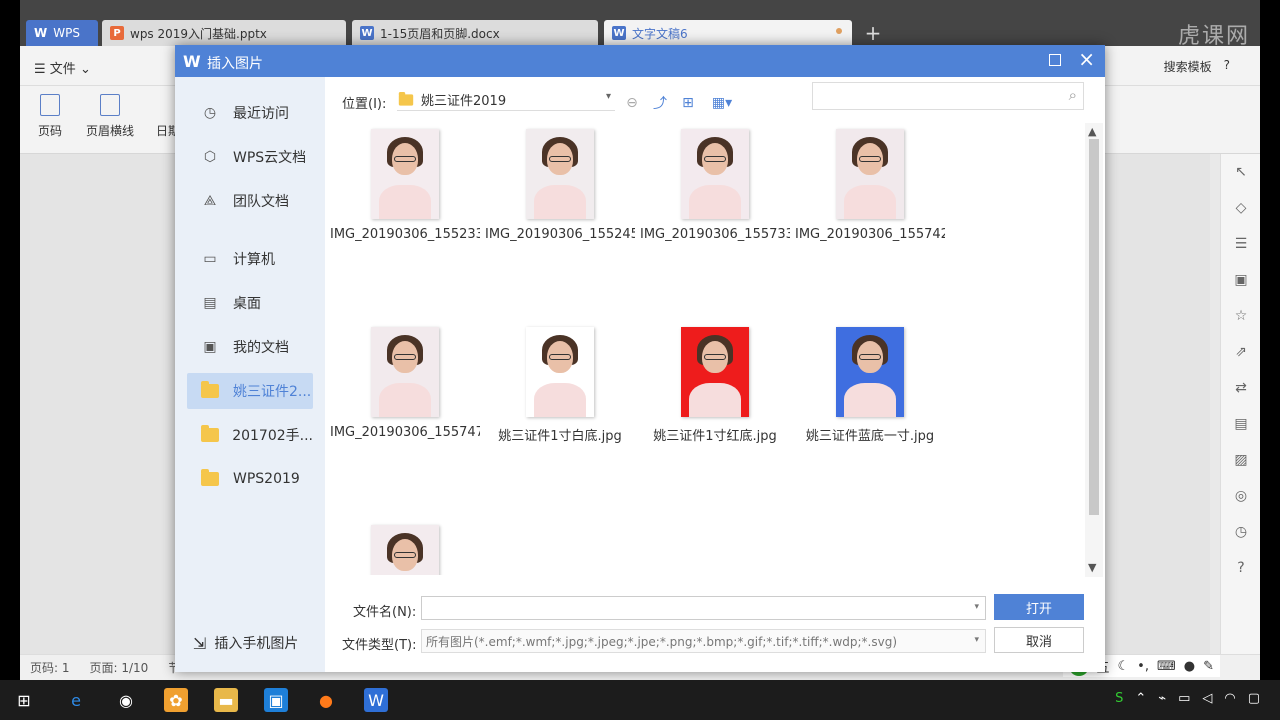  What do you see at coordinates (632, 103) in the screenshot?
I see `back-icon: ⊖` at bounding box center [632, 103].